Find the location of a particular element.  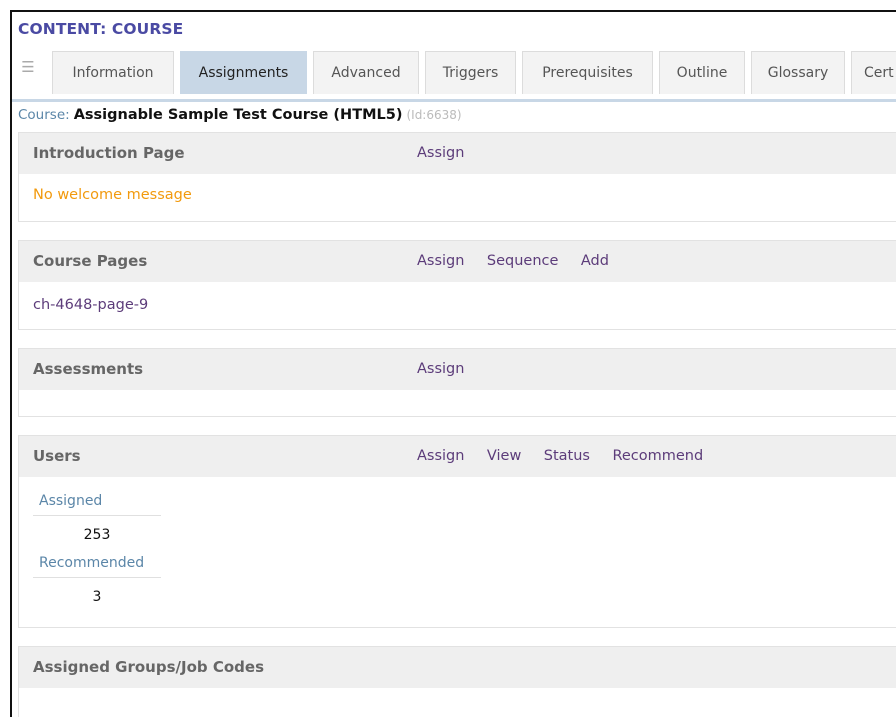

users-header: Users Assign View Status Recommend is located at coordinates (457, 456).